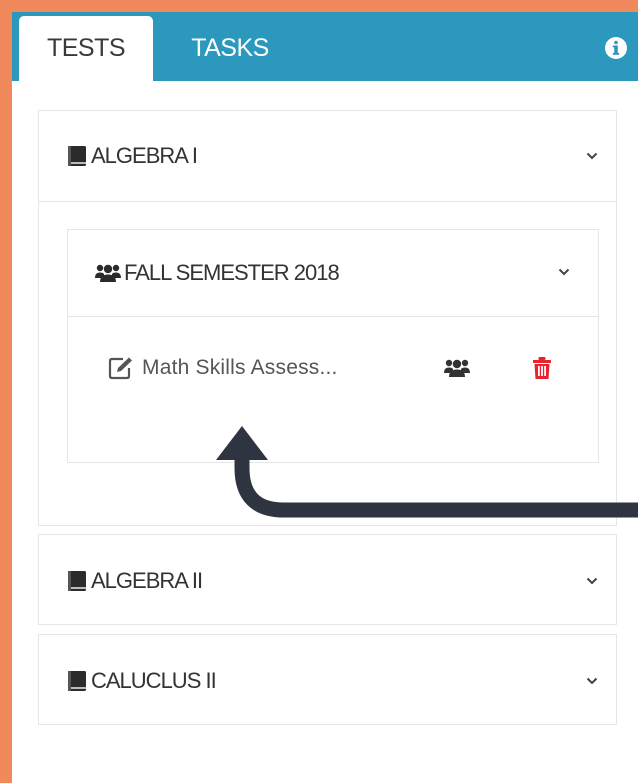  I want to click on info-circle-icon, so click(616, 48).